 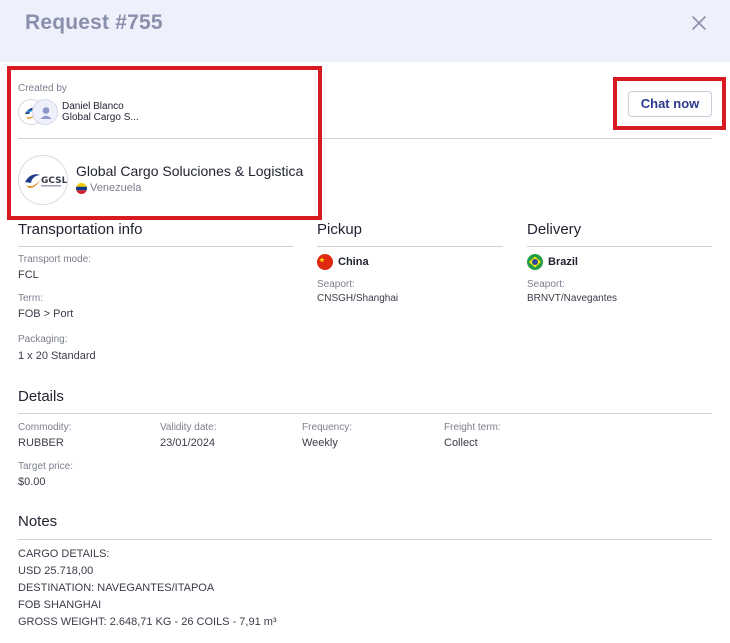 I want to click on frequency-label: Frequency:, so click(x=327, y=427).